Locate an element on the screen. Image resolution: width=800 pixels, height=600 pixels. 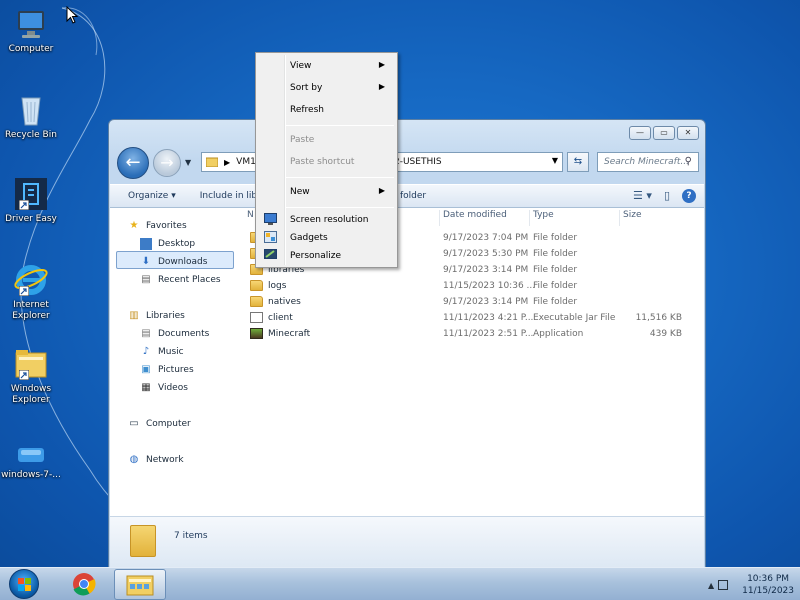
address-dropdown-icon: ▼ is located at coordinates (555, 160).